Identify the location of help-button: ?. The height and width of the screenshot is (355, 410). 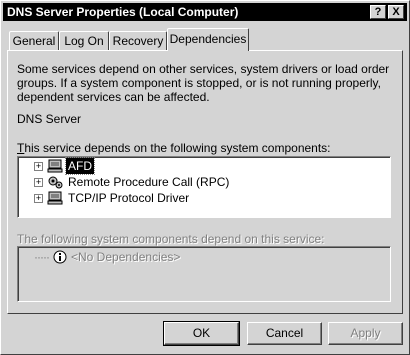
(378, 12).